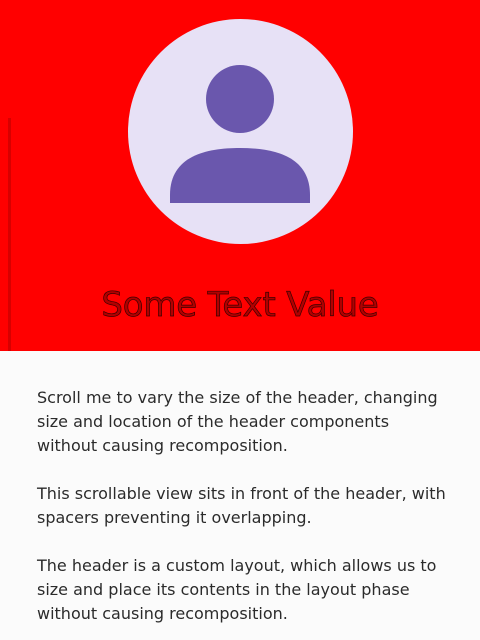 The width and height of the screenshot is (480, 640). I want to click on person-icon, so click(240, 134).